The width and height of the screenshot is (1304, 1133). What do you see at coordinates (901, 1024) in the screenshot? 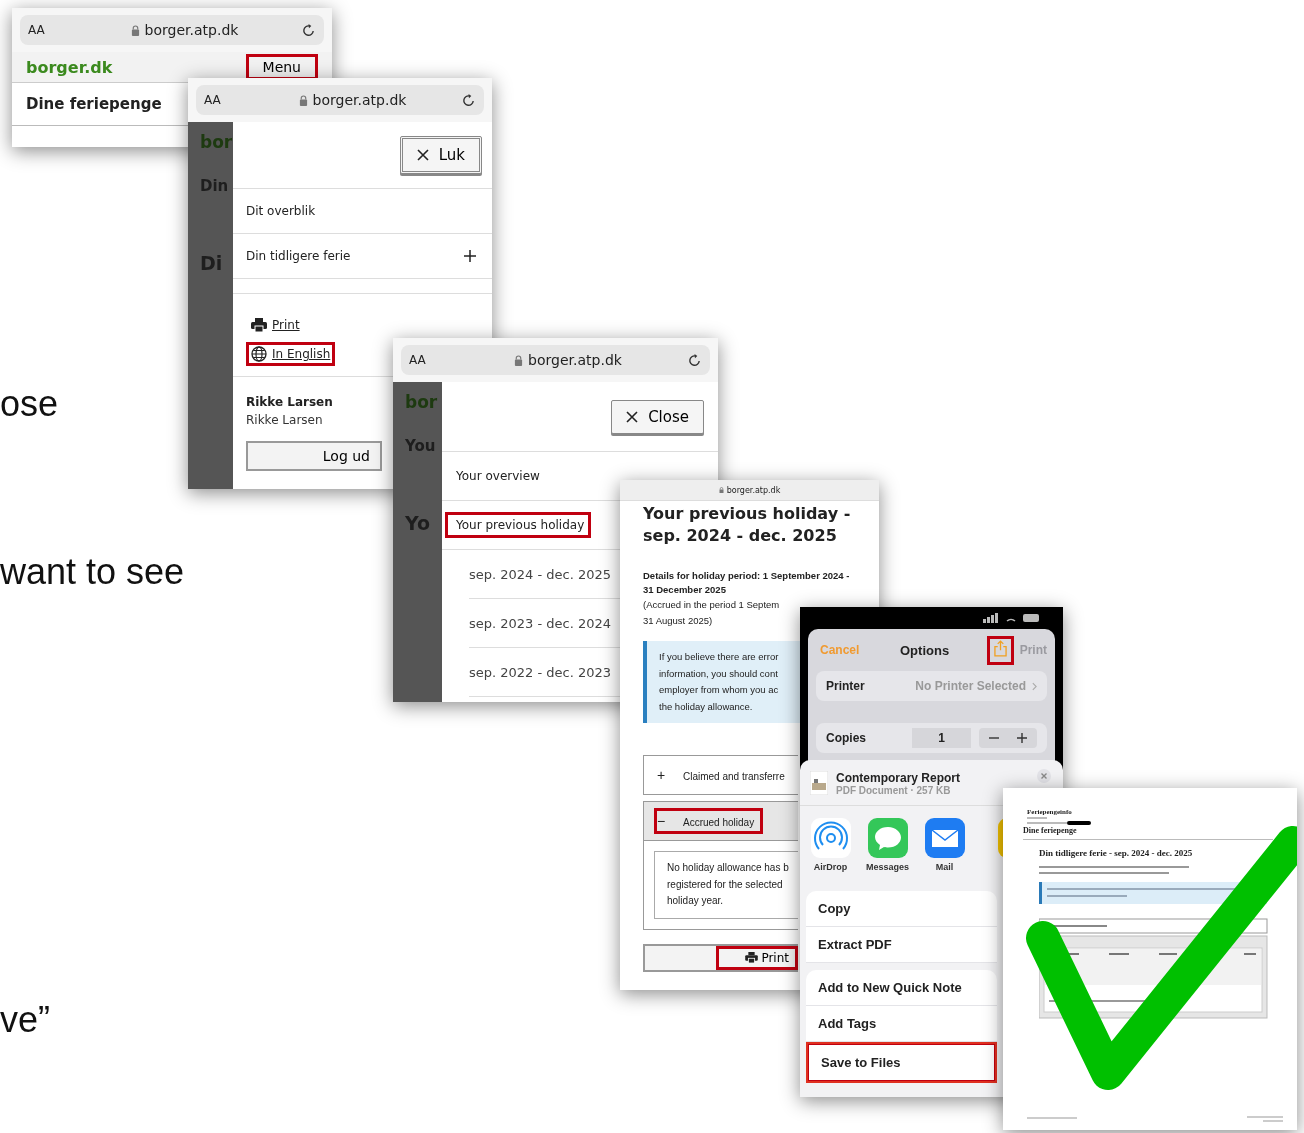
I see `share-action: Add Tags` at bounding box center [901, 1024].